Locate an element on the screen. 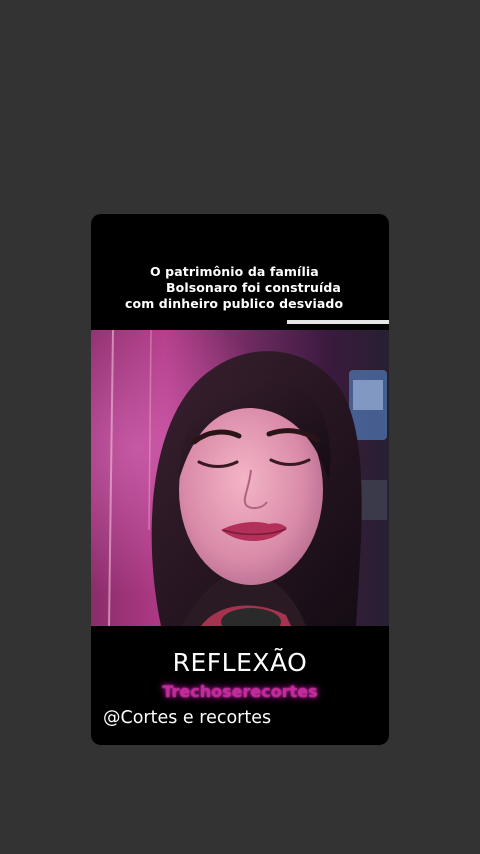  title-text: REFLEXÃO is located at coordinates (240, 662).